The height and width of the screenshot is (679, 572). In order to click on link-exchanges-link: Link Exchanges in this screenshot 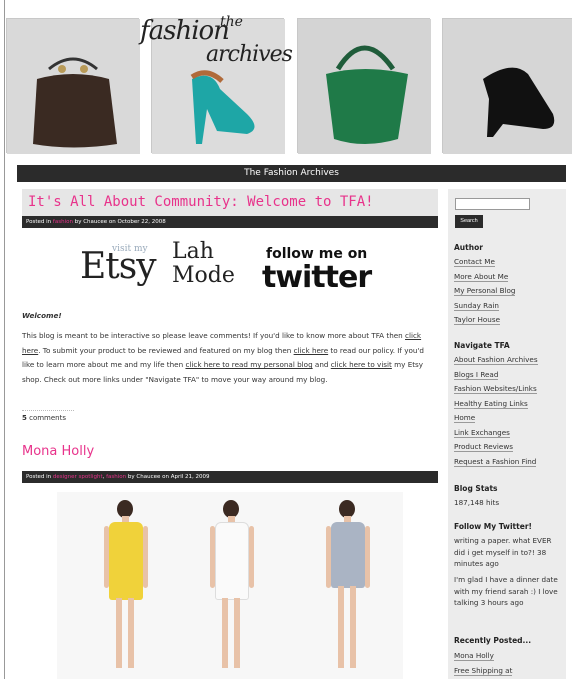, I will do `click(482, 432)`.